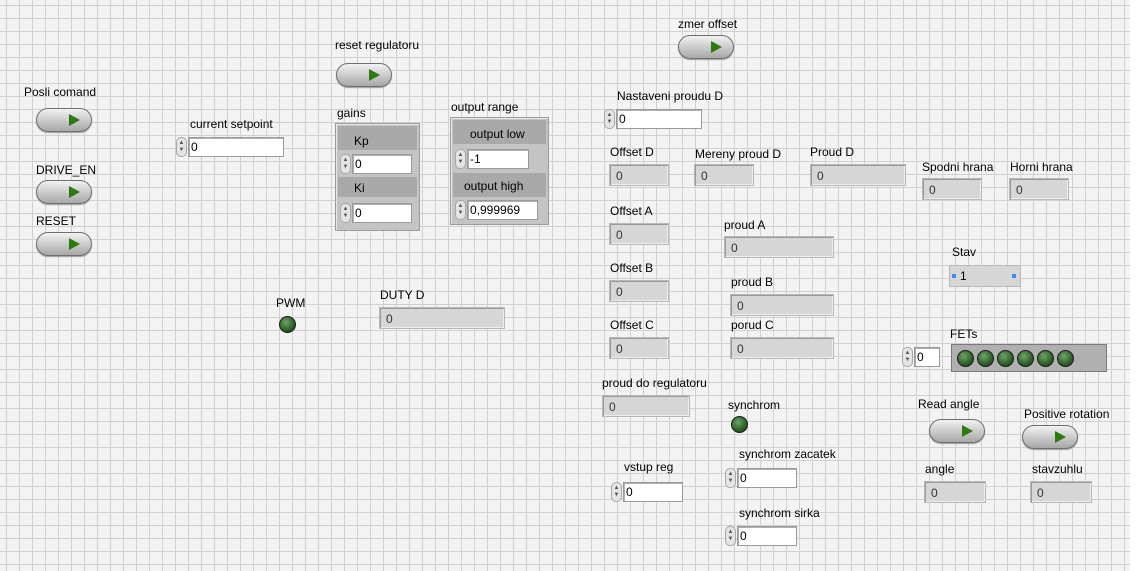  What do you see at coordinates (985, 276) in the screenshot?
I see `stav-indicator: 1` at bounding box center [985, 276].